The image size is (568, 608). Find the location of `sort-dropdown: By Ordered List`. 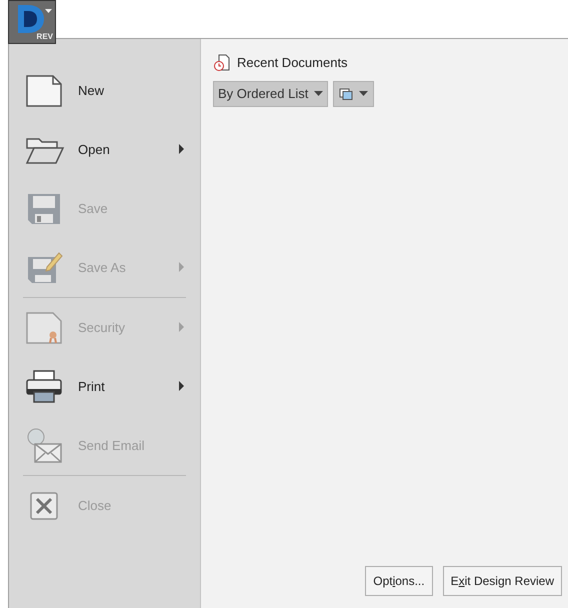

sort-dropdown: By Ordered List is located at coordinates (270, 93).